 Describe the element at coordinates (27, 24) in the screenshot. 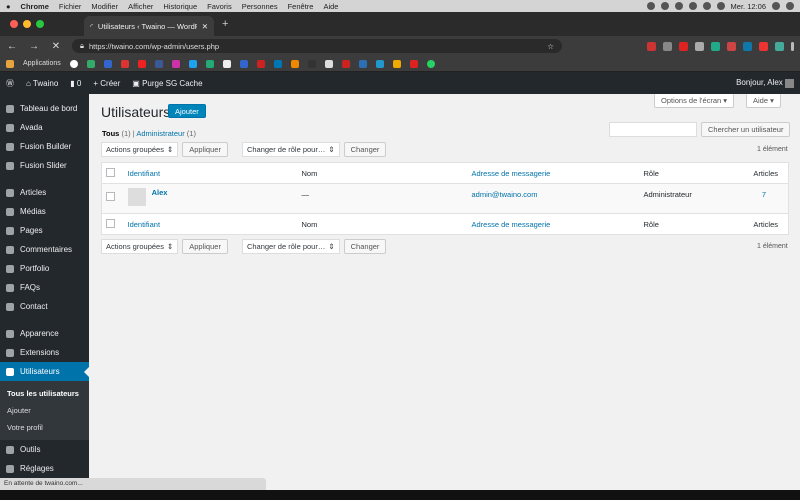

I see `minimize-window-button` at that location.